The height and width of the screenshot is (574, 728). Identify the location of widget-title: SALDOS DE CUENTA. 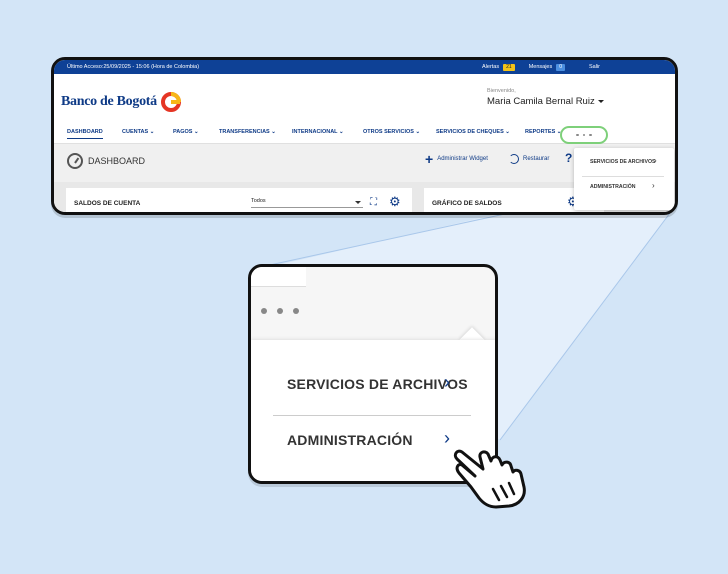
(107, 203).